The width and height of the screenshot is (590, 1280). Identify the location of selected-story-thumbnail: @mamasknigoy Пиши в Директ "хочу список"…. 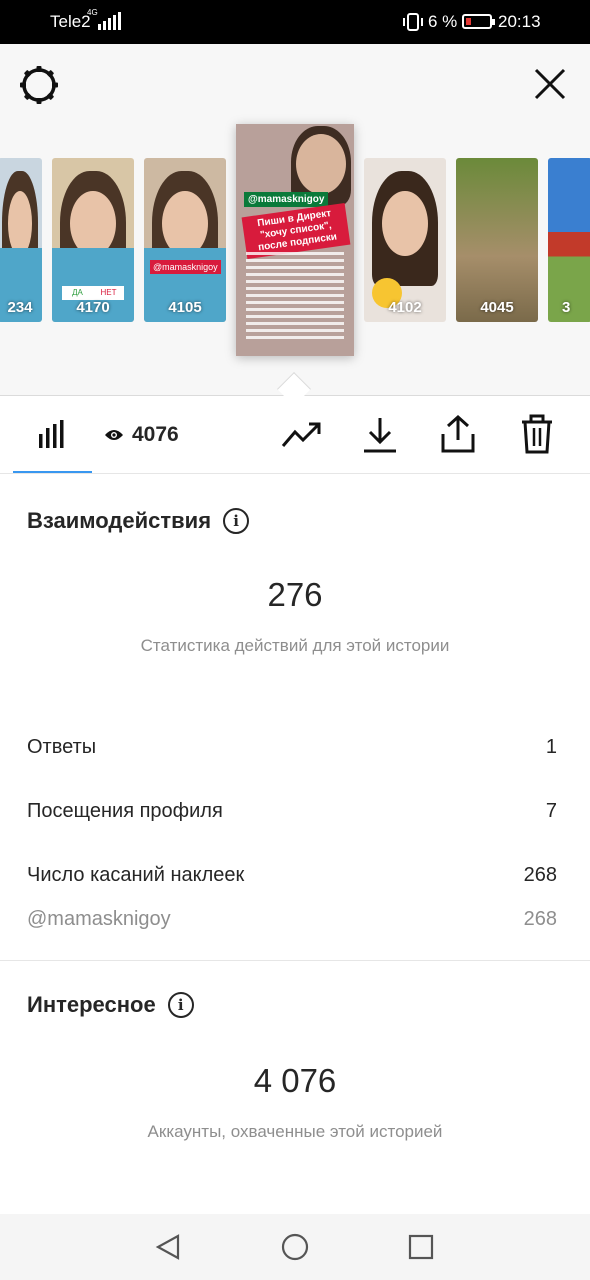
(295, 240).